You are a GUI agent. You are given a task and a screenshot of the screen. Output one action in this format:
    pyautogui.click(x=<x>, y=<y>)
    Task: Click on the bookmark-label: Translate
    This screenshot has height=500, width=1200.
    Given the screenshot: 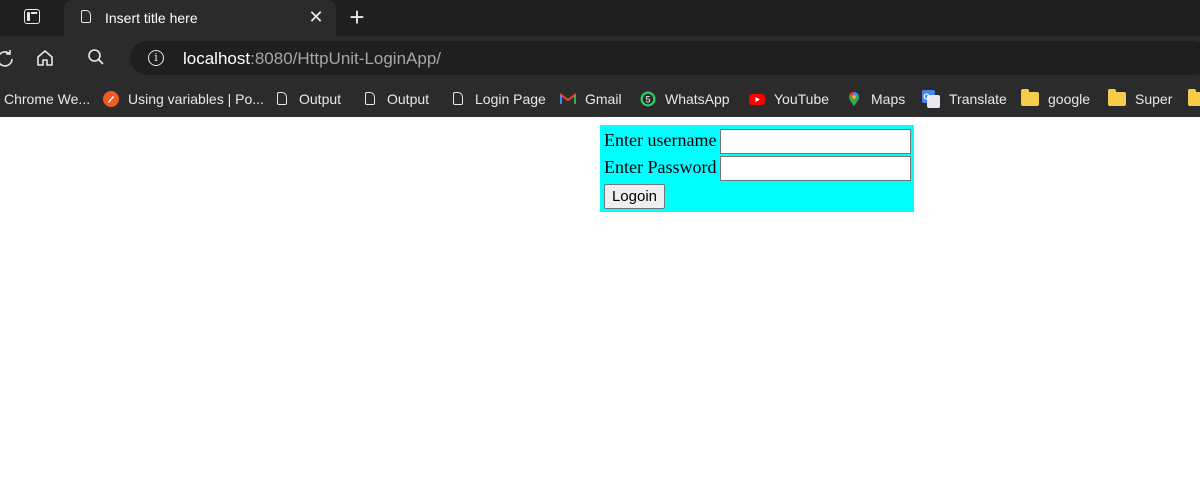 What is the action you would take?
    pyautogui.click(x=978, y=98)
    